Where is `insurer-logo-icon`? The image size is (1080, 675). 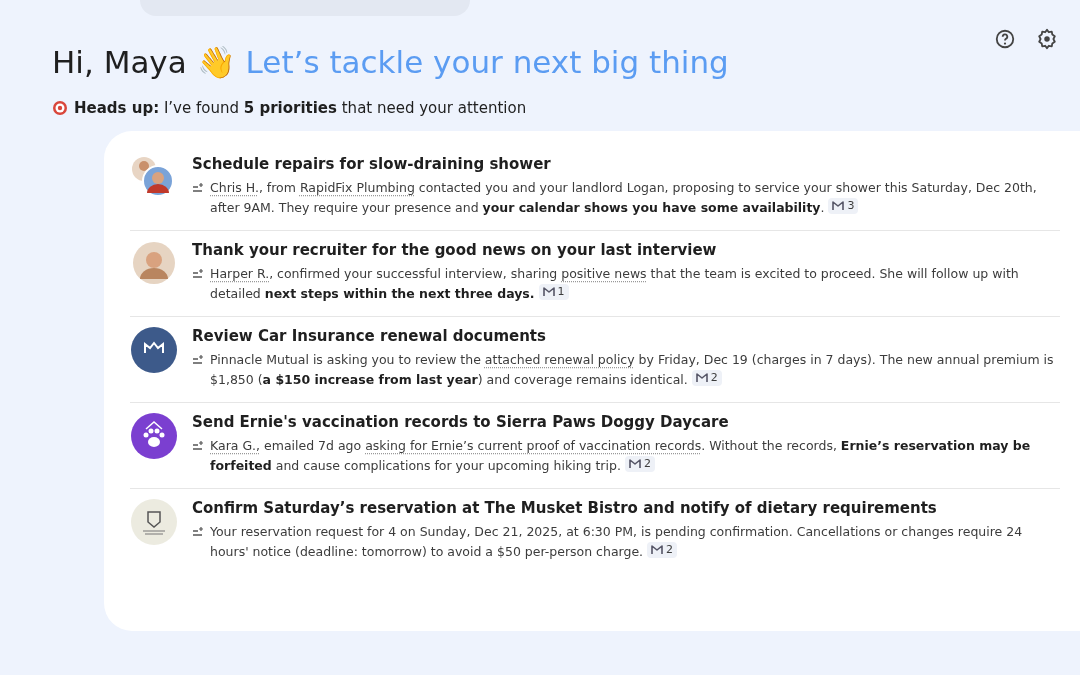 insurer-logo-icon is located at coordinates (154, 350).